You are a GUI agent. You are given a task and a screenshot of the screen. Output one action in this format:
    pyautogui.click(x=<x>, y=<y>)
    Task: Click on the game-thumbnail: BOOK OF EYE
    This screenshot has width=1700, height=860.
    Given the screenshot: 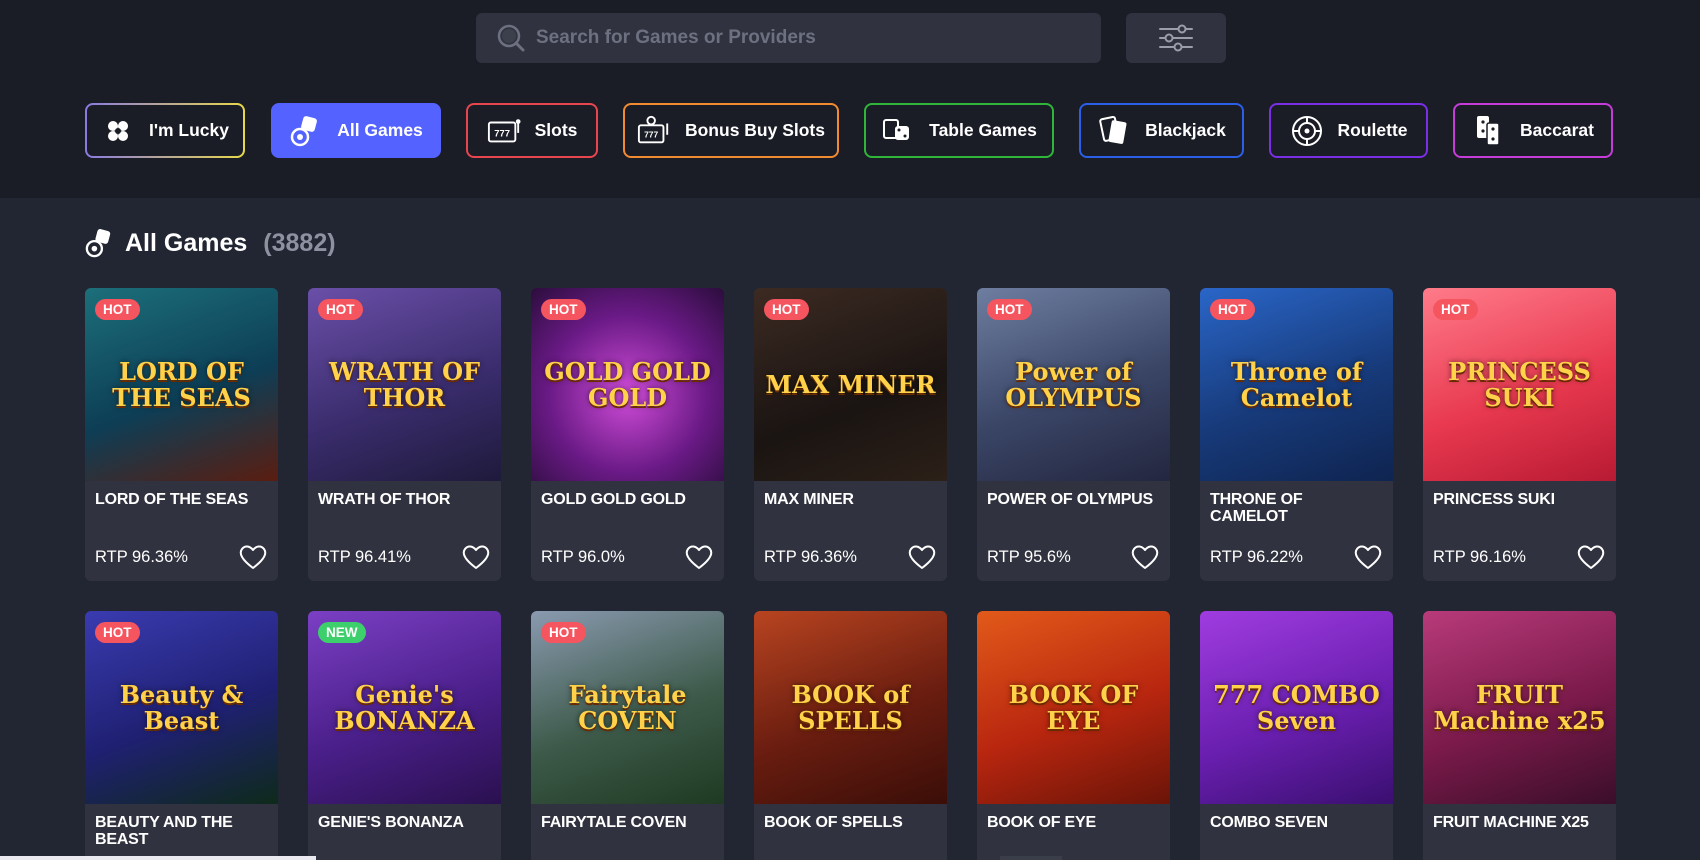 What is the action you would take?
    pyautogui.click(x=1073, y=707)
    